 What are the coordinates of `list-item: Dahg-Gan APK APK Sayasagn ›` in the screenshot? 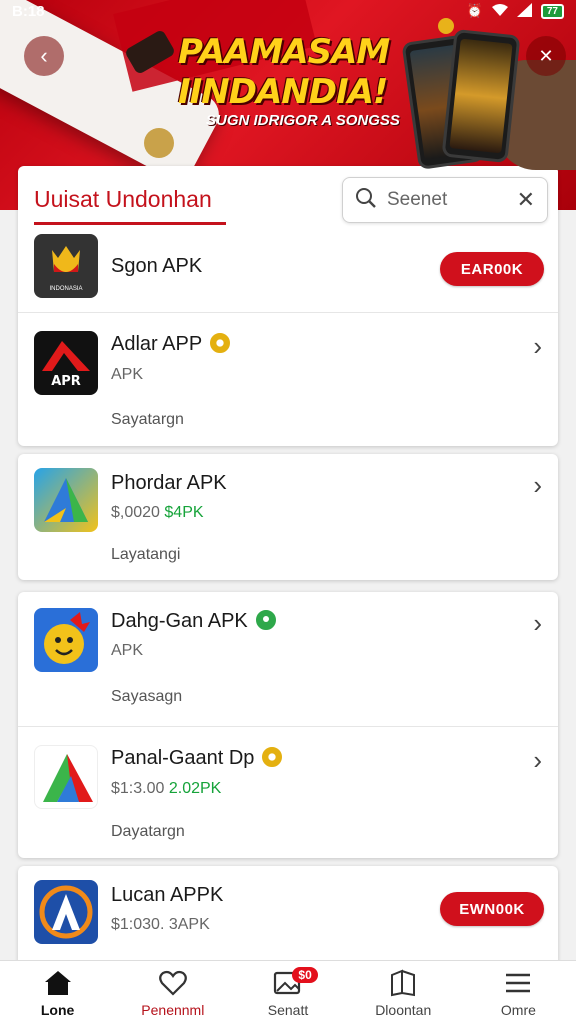 It's located at (288, 659).